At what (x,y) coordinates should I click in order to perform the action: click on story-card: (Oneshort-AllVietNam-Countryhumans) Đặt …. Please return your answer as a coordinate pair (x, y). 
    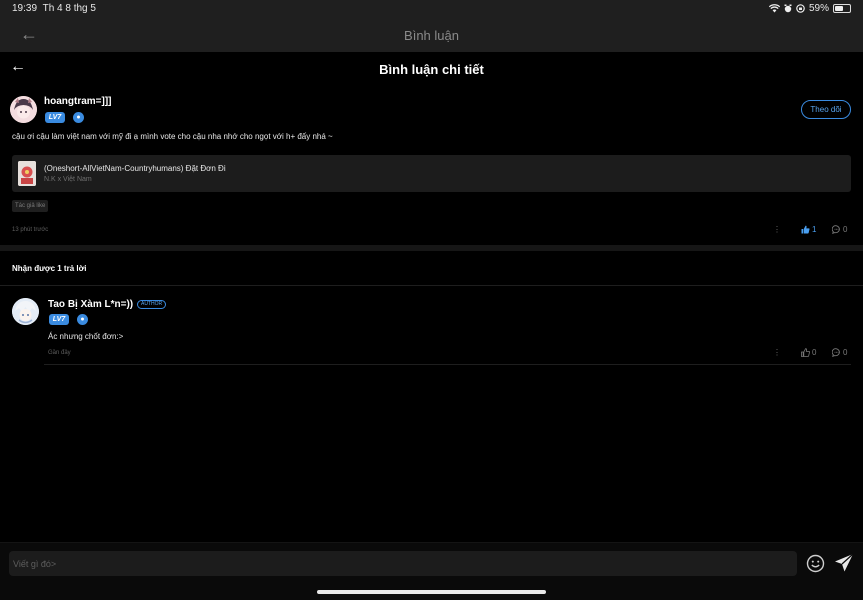
    Looking at the image, I should click on (431, 173).